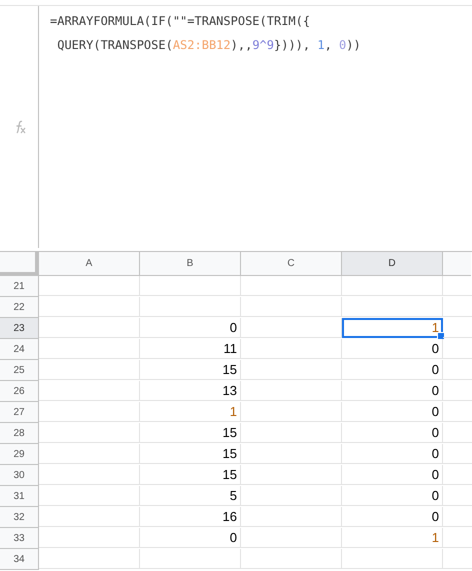  What do you see at coordinates (19, 370) in the screenshot?
I see `row-header: 25` at bounding box center [19, 370].